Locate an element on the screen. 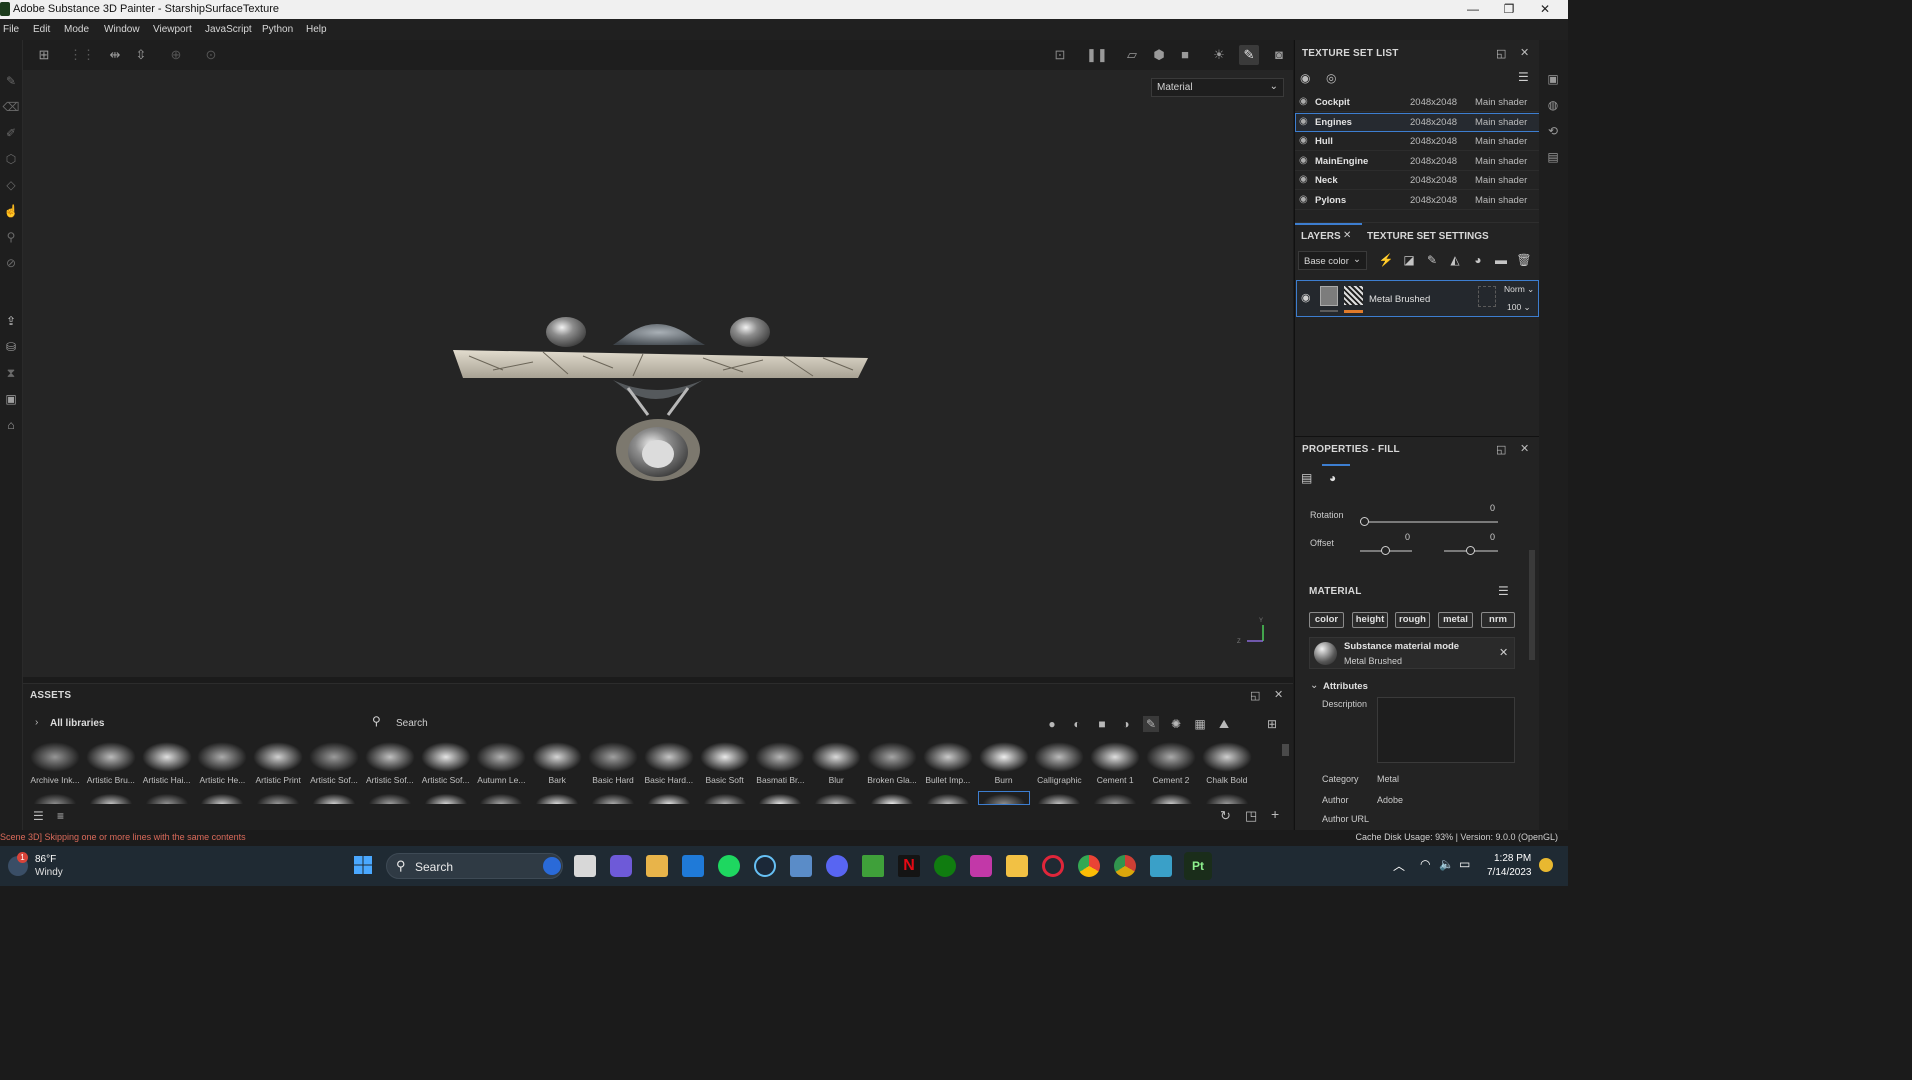  tab-texture-set-settings: TEXTURE SET SETTINGS is located at coordinates (1428, 236).